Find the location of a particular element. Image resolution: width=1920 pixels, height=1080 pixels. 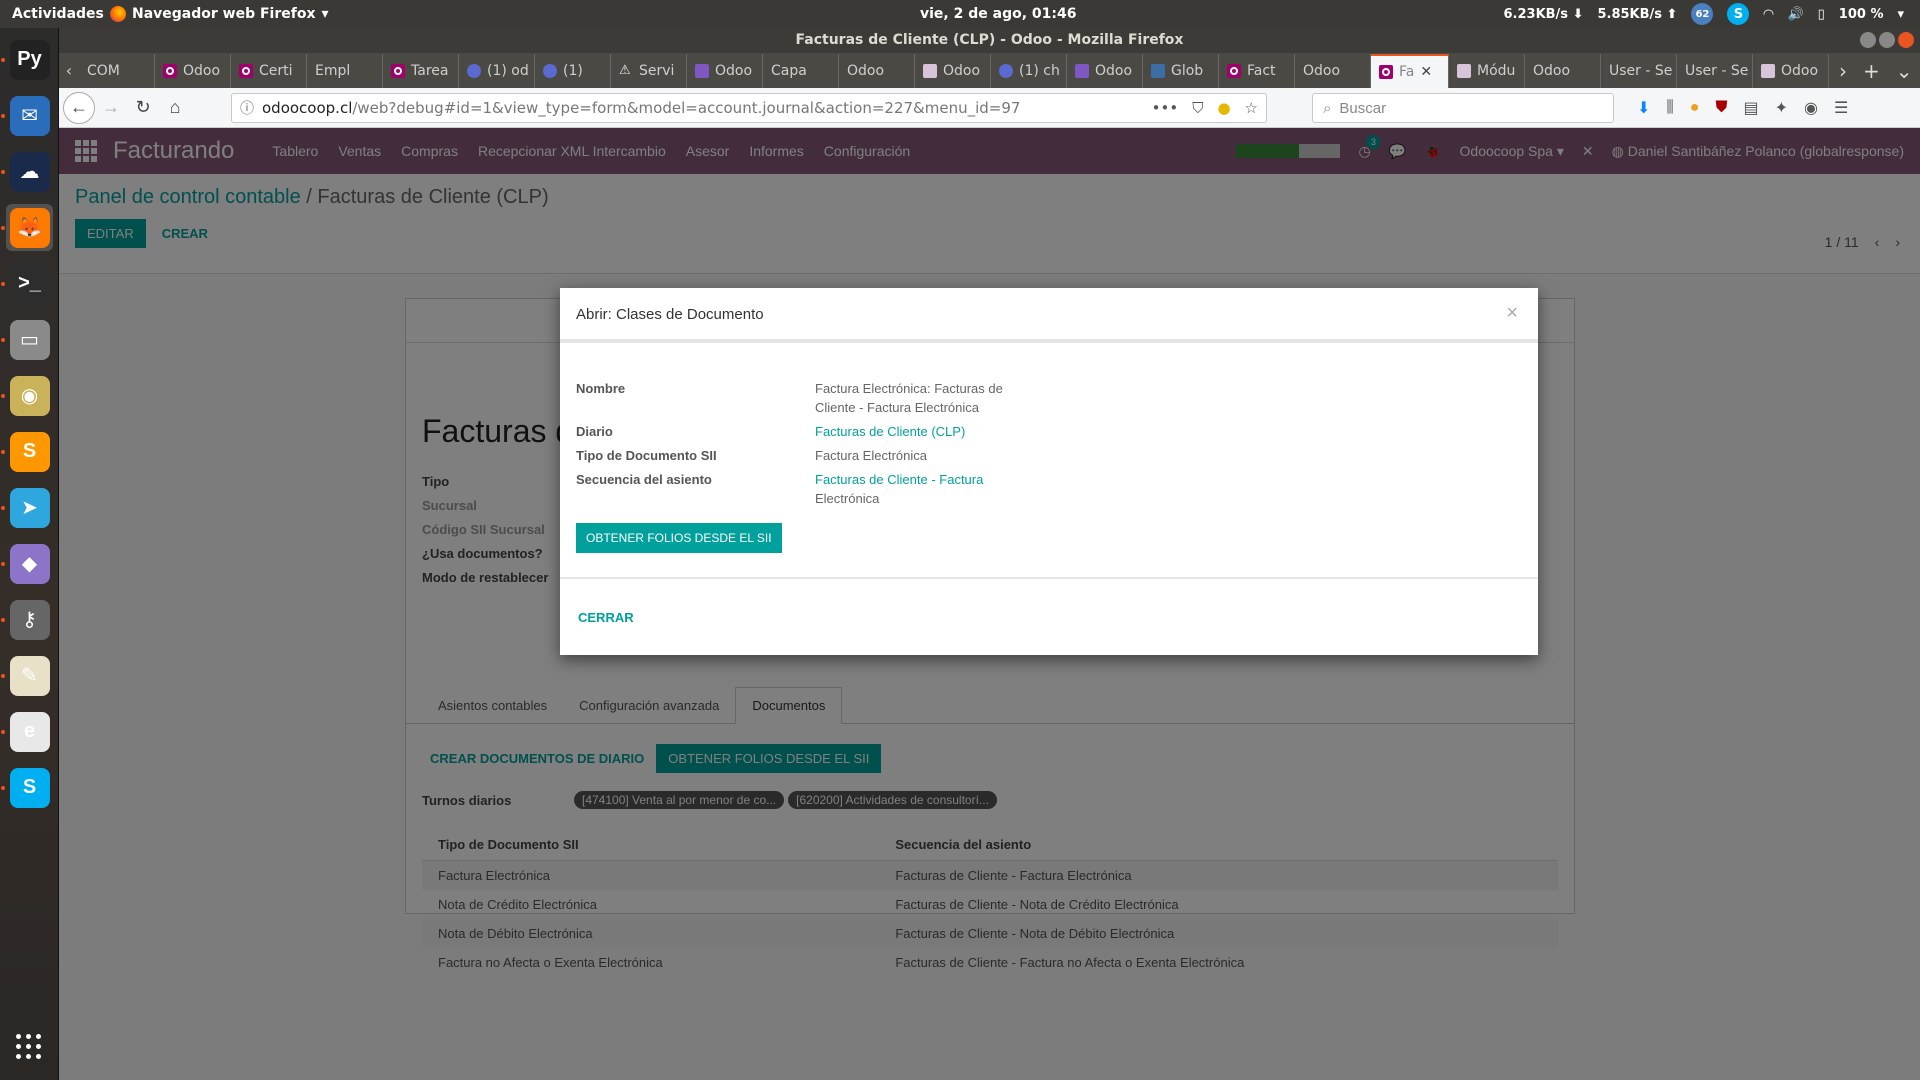

browser-tab: Fact is located at coordinates (1257, 71).